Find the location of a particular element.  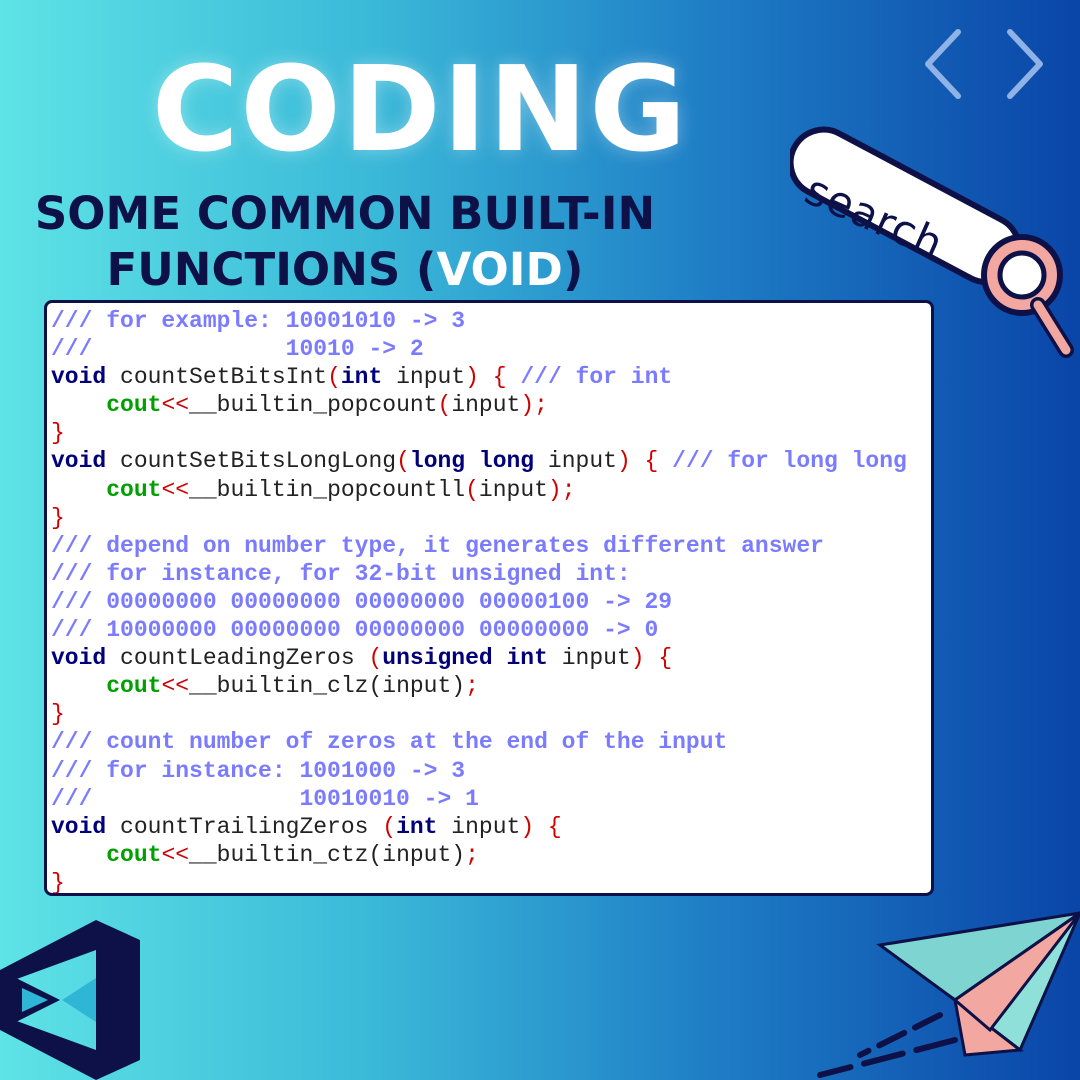

visual-studio-logo-icon is located at coordinates (70, 1000).